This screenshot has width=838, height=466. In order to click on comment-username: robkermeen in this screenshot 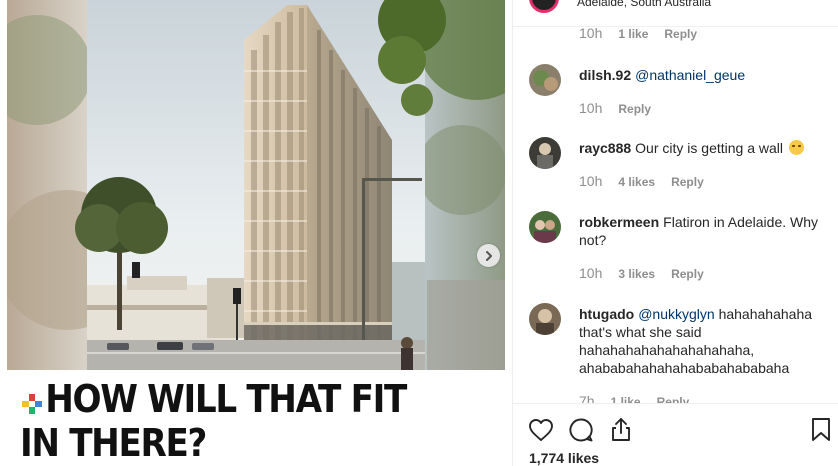, I will do `click(619, 222)`.